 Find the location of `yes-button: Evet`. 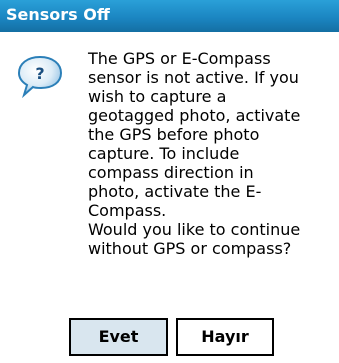

yes-button: Evet is located at coordinates (118, 337).